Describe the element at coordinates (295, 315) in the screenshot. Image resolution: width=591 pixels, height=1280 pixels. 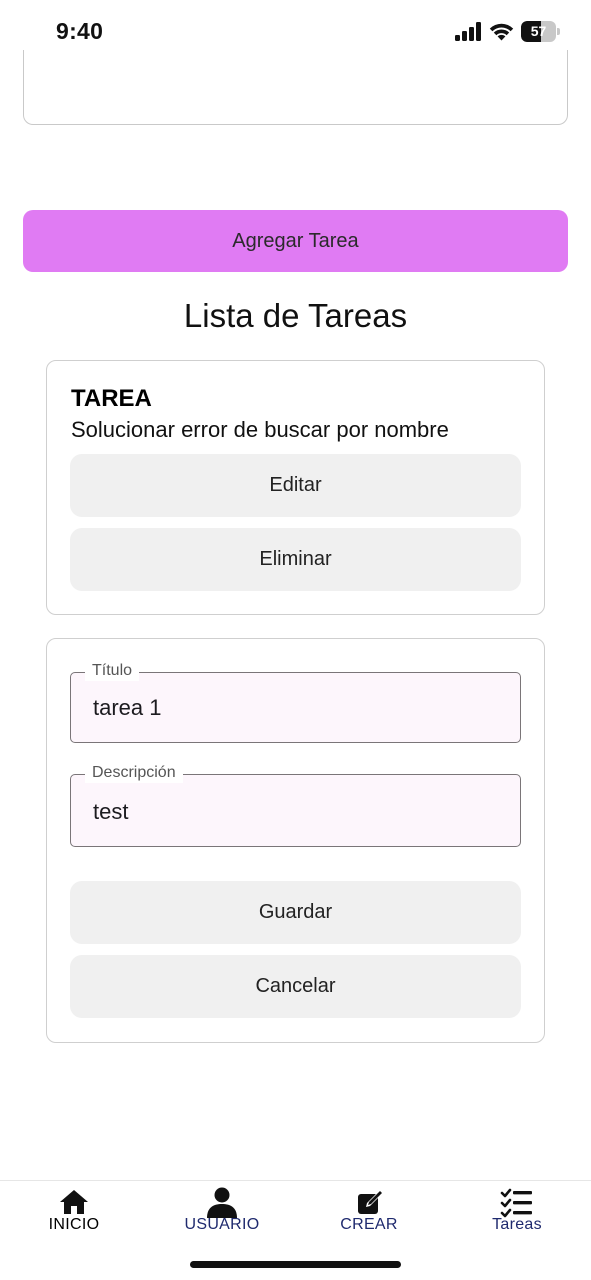
I see `task-list-title: Lista de Tareas` at that location.